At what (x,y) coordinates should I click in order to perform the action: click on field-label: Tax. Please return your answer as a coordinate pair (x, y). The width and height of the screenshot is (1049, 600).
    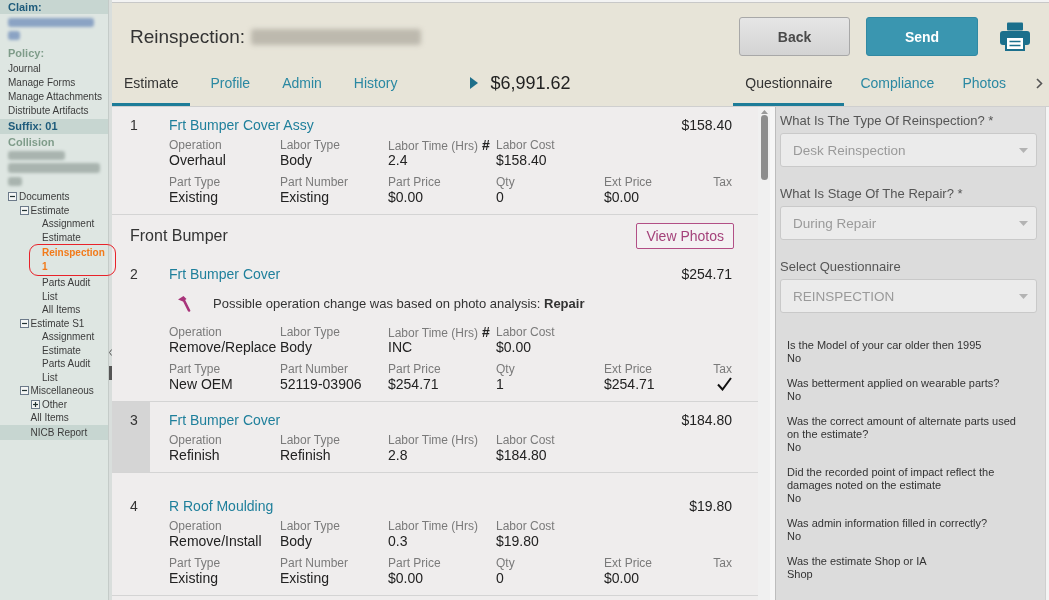
    Looking at the image, I should click on (722, 182).